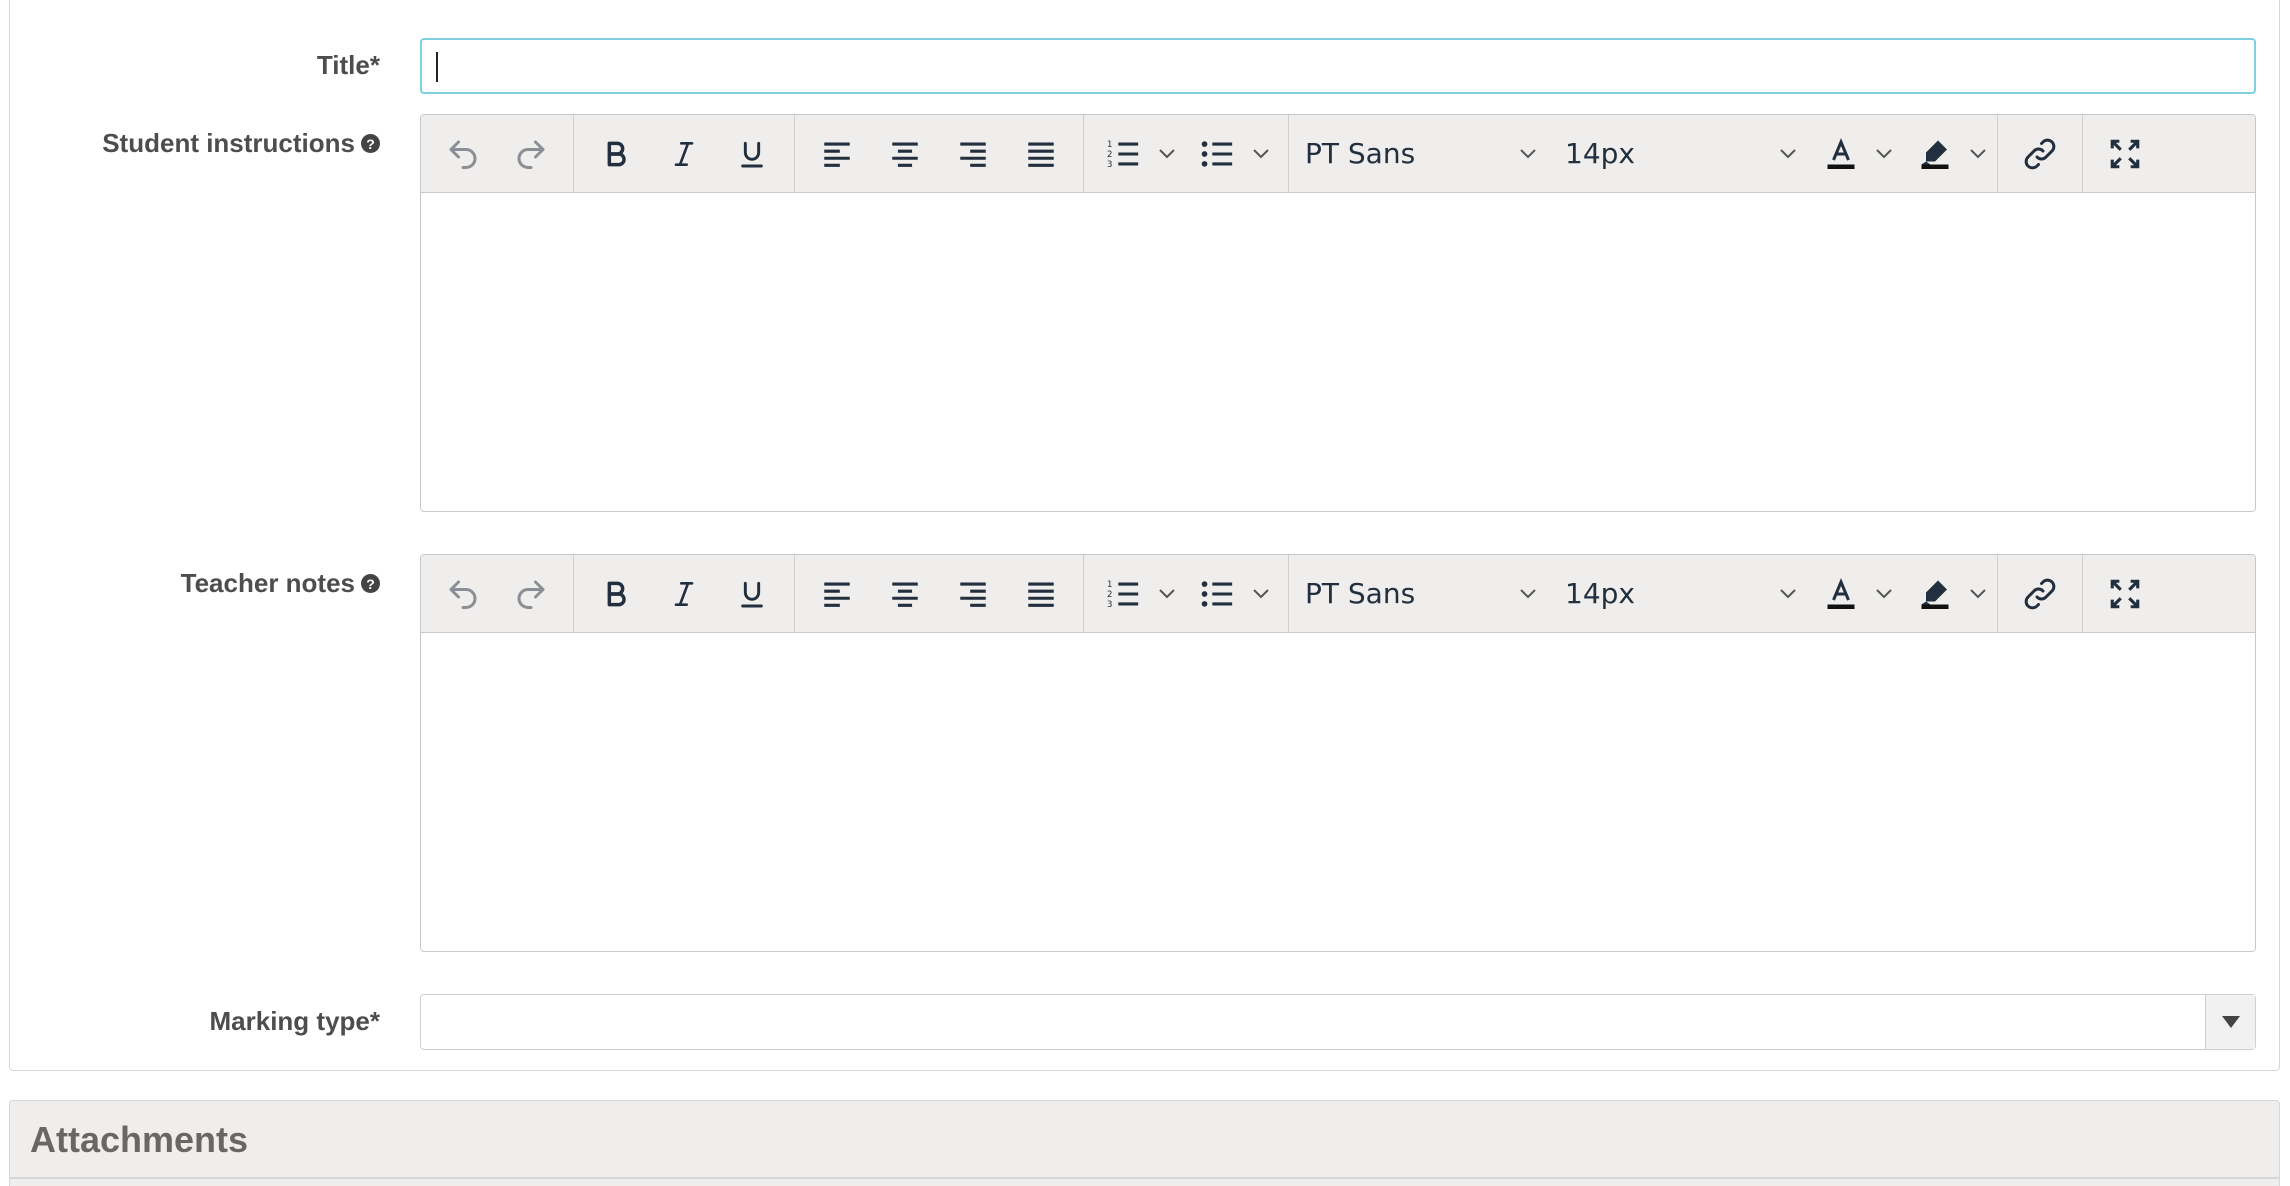  I want to click on dropdown-arrow-icon, so click(2230, 1022).